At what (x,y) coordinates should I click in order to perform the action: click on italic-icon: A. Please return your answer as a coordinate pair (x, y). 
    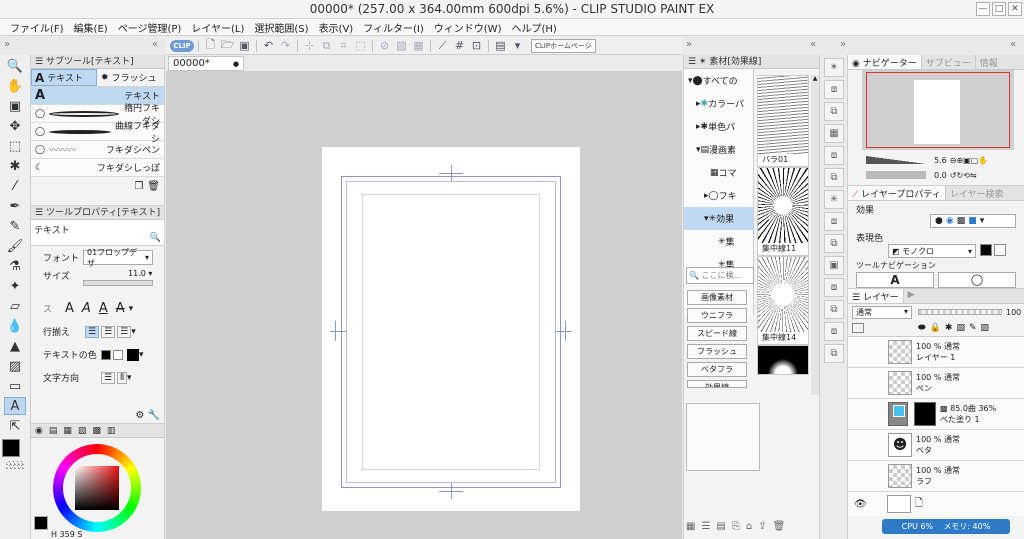
    Looking at the image, I should click on (86, 308).